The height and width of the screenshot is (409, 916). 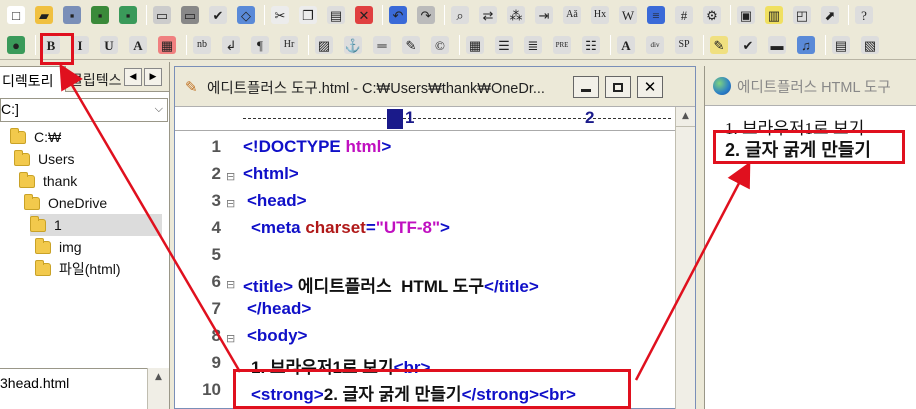 I want to click on goto-line-button: ⁂, so click(x=516, y=15).